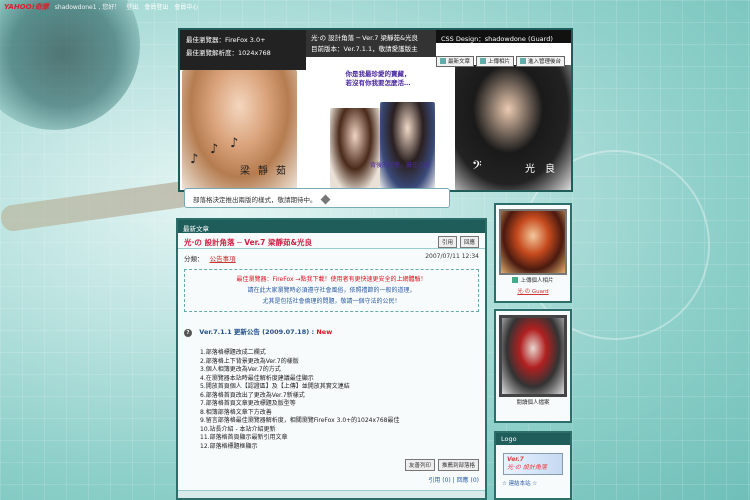 This screenshot has height=500, width=750. I want to click on article-footer-links: 引用 (0) | 回應 (0), so click(453, 479).